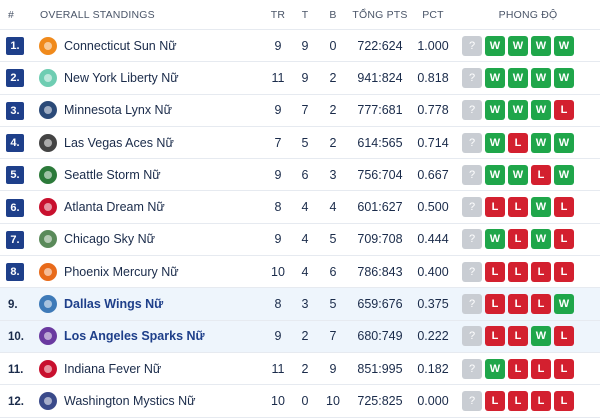 The width and height of the screenshot is (600, 420). Describe the element at coordinates (300, 369) in the screenshot. I see `table-row: 11. Indiana Fever Nữ 11 2 9 851:995 0.182? W L L L` at that location.